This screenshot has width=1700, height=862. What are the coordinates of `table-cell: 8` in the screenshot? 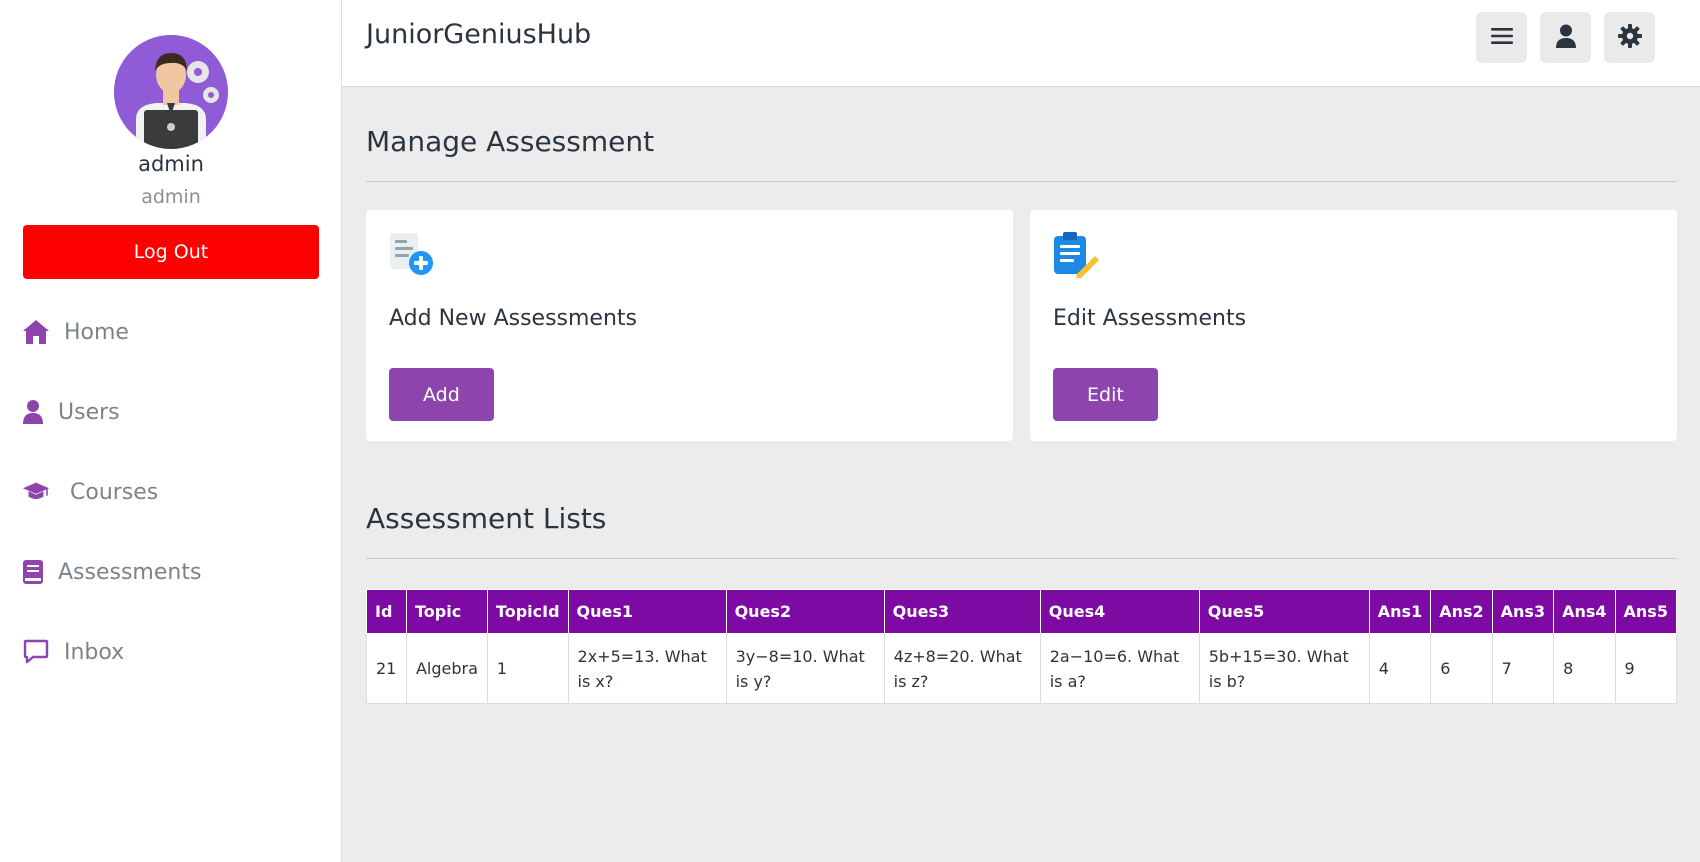 It's located at (1584, 668).